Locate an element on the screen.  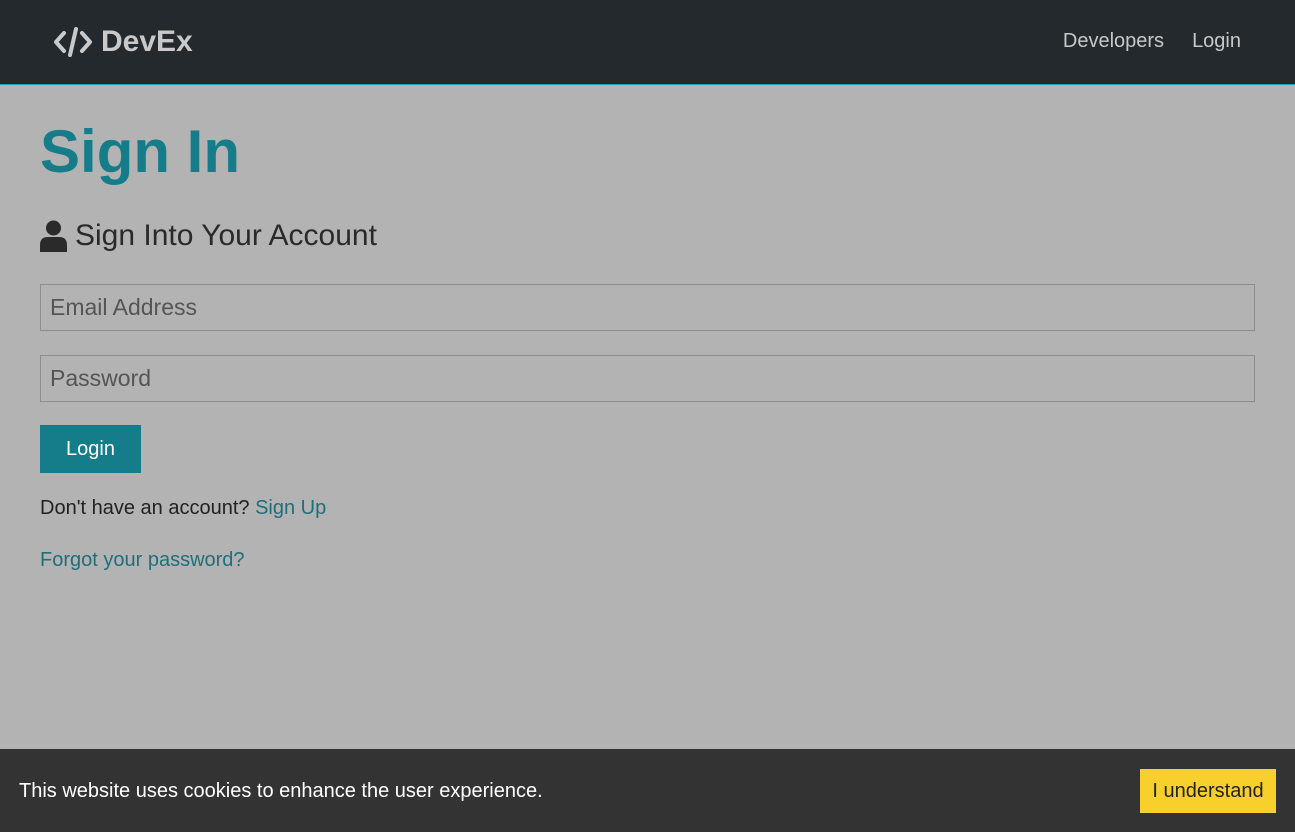
email-field is located at coordinates (647, 307).